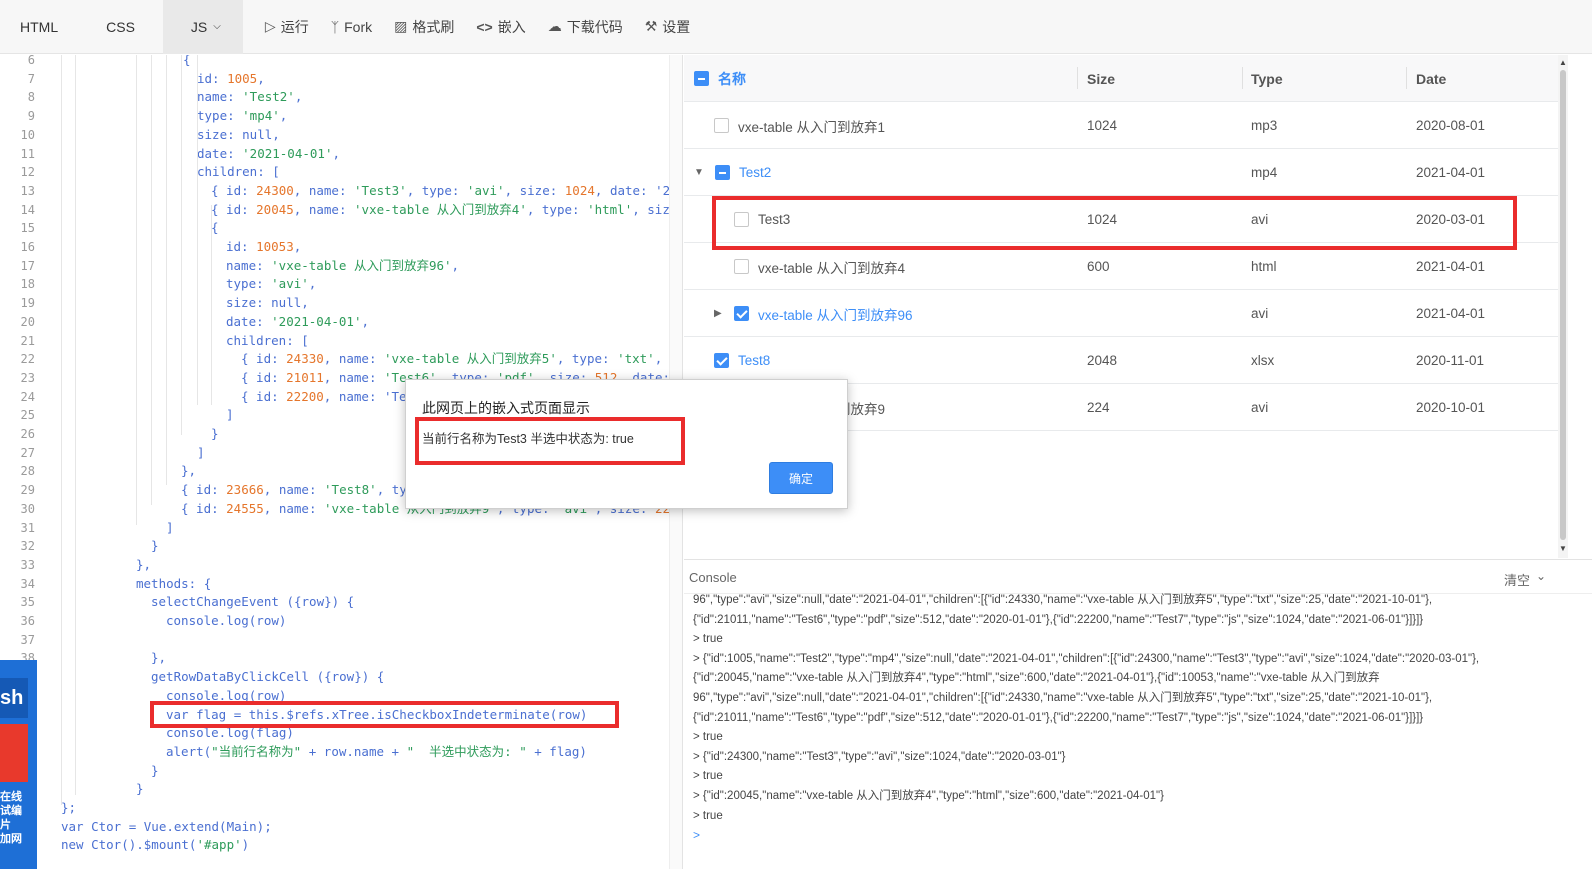 The height and width of the screenshot is (869, 1592). I want to click on side-ad: sh 在线 试编片加网, so click(18, 764).